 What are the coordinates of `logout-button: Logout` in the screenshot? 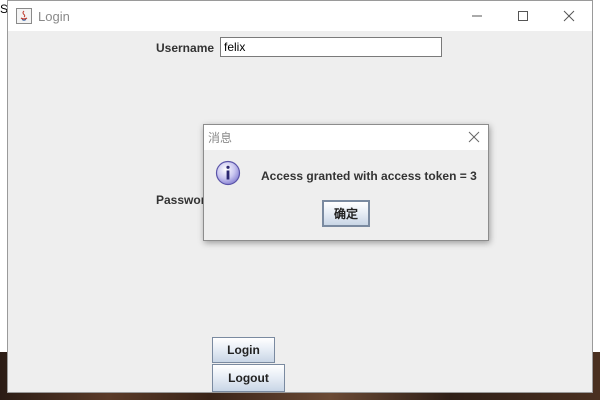 It's located at (248, 378).